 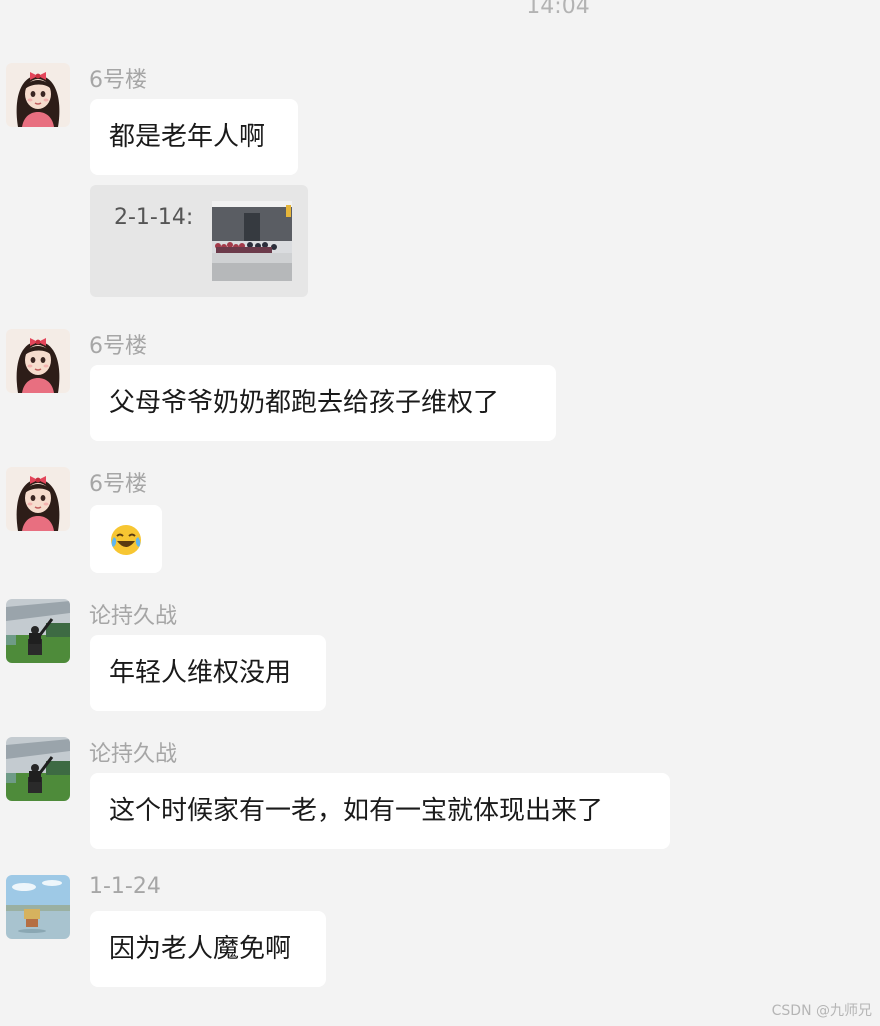 What do you see at coordinates (558, 9) in the screenshot?
I see `chat-timestamp: 14:04` at bounding box center [558, 9].